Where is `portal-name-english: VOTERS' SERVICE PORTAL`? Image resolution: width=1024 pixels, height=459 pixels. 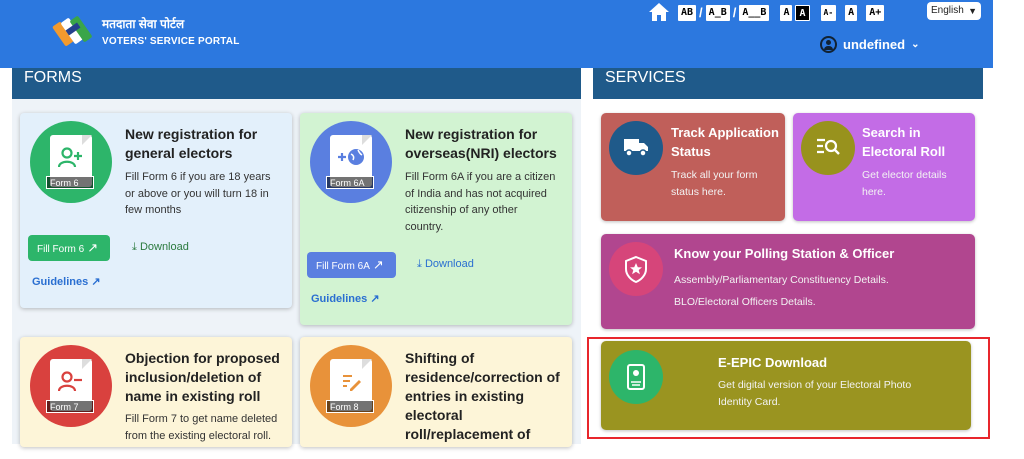
portal-name-english: VOTERS' SERVICE PORTAL is located at coordinates (171, 41).